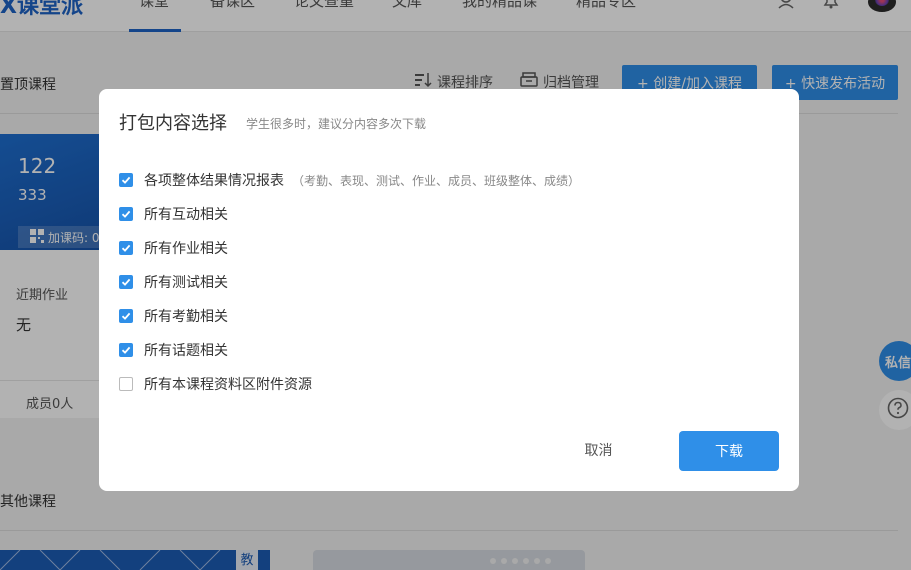 The height and width of the screenshot is (570, 911). I want to click on option-label: 所有作业相关, so click(186, 249).